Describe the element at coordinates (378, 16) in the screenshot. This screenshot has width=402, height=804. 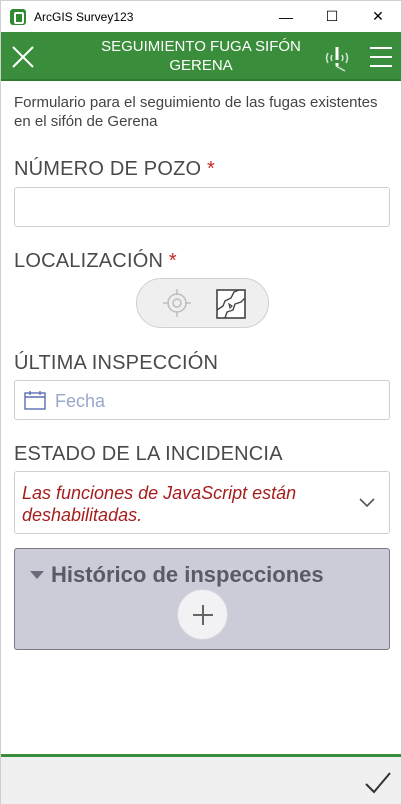
I see `window-close-button: ✕` at that location.